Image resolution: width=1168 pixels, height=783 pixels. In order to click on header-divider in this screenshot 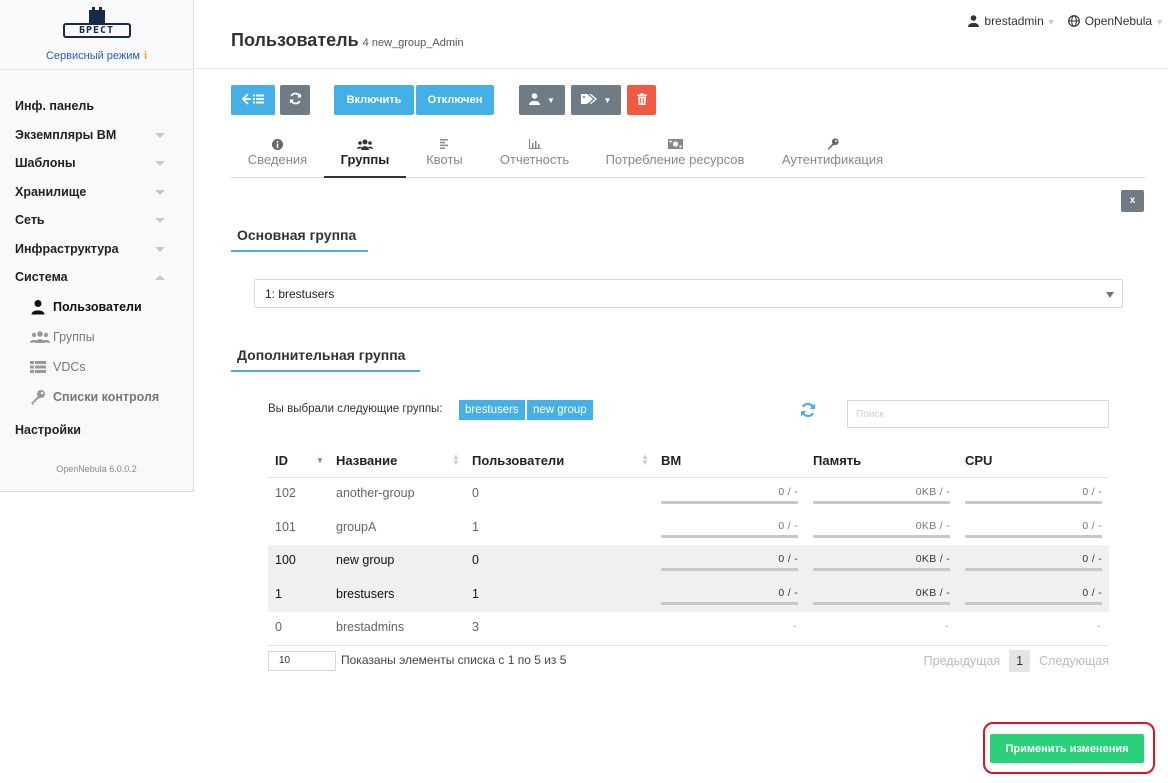, I will do `click(681, 68)`.